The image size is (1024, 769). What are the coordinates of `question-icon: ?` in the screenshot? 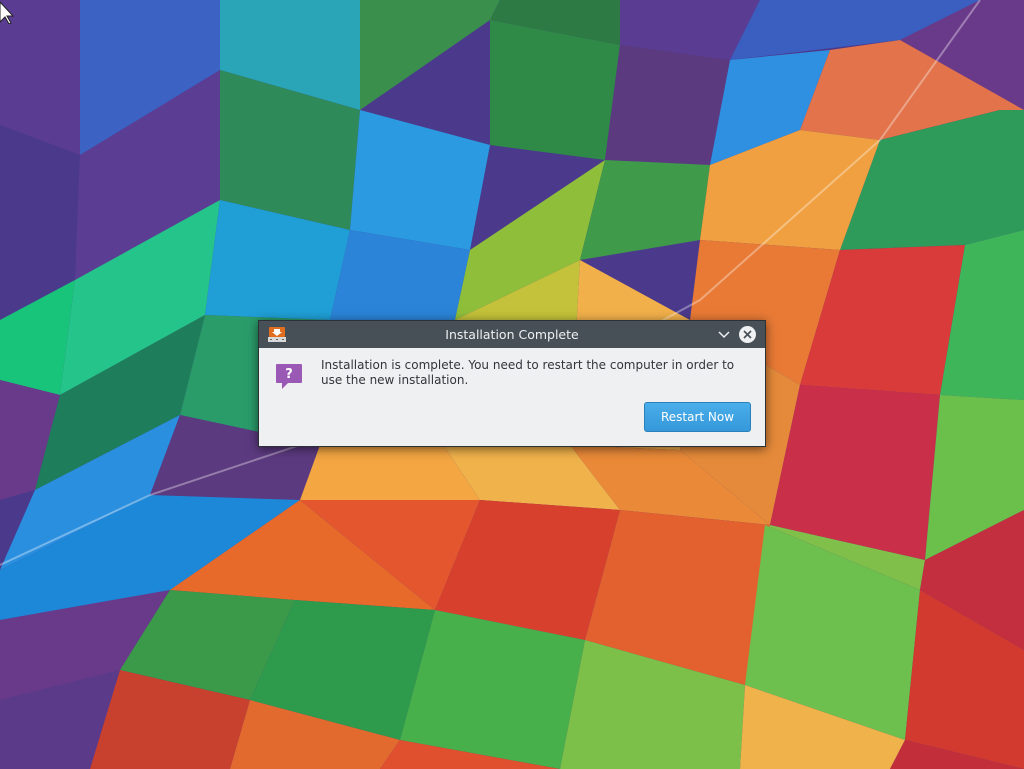 It's located at (289, 376).